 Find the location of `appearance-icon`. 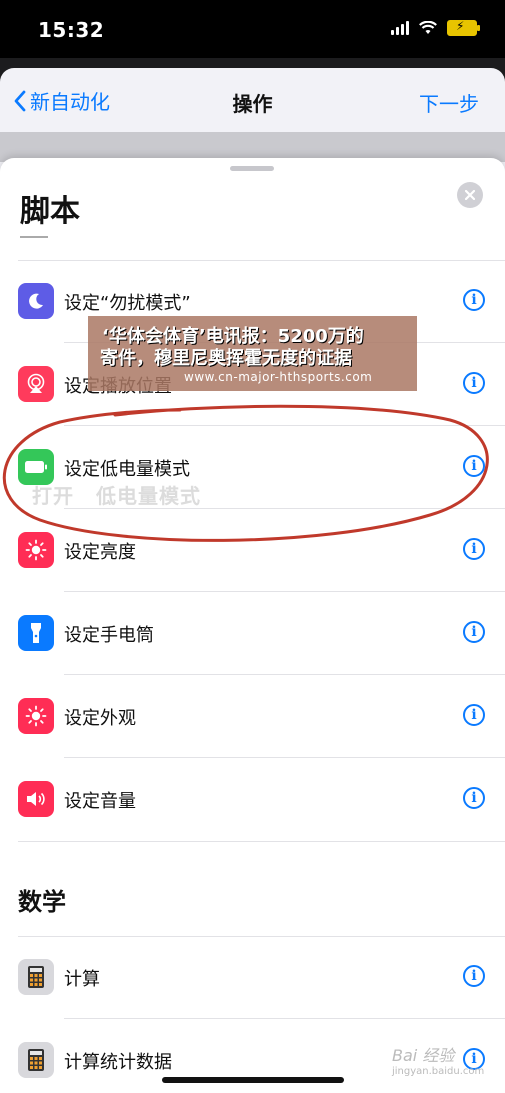

appearance-icon is located at coordinates (36, 716).